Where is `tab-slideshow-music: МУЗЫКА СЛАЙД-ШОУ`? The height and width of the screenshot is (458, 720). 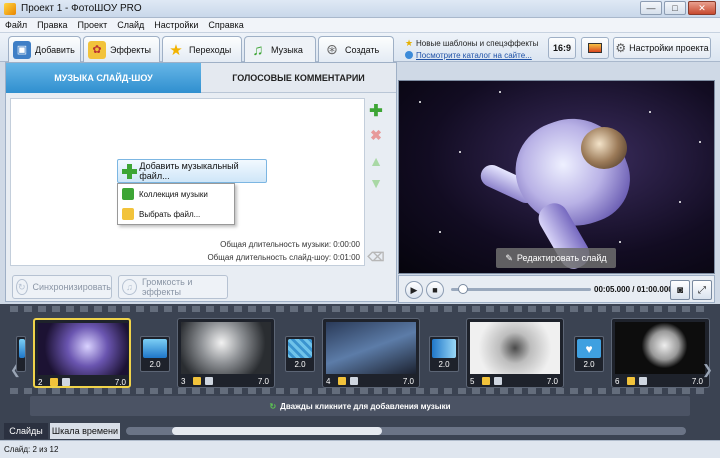 tab-slideshow-music: МУЗЫКА СЛАЙД-ШОУ is located at coordinates (103, 78).